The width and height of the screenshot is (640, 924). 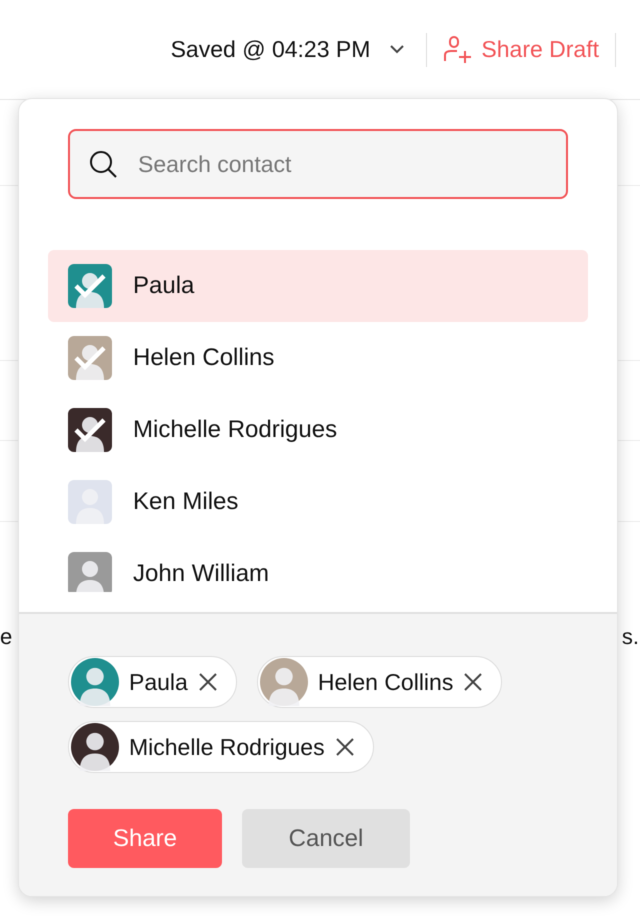 I want to click on search-field: Search contact, so click(x=318, y=164).